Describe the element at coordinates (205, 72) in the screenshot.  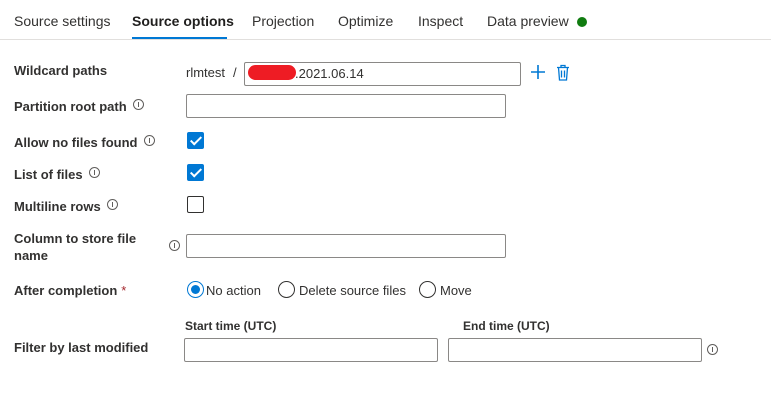
I see `wildcard-path-prefix: rlmtest` at that location.